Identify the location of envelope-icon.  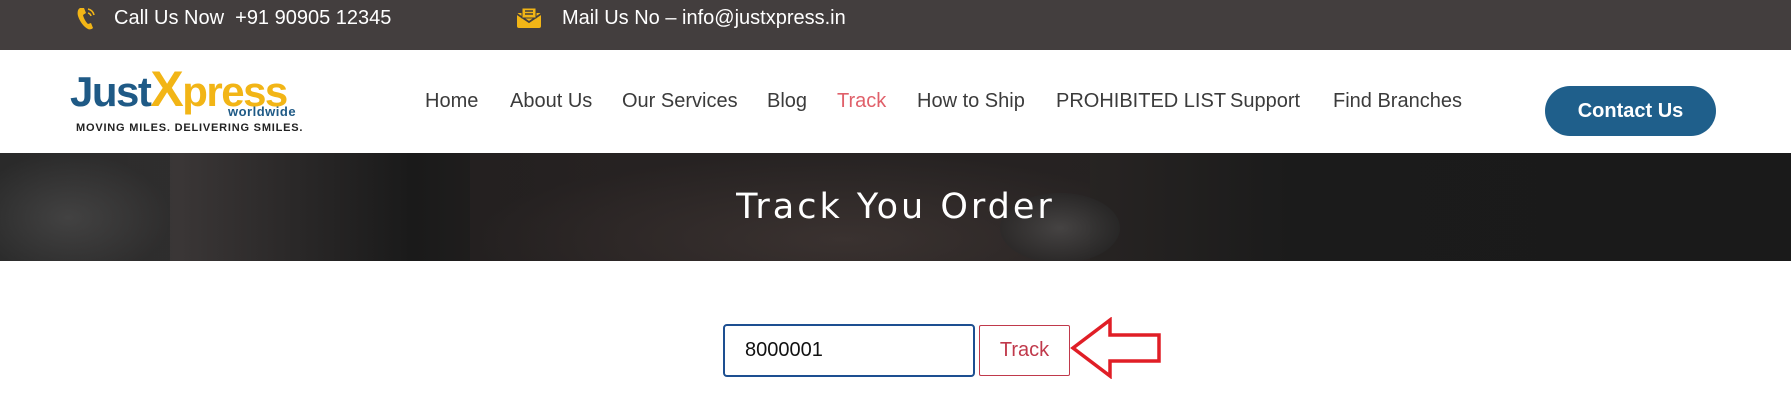
(529, 18).